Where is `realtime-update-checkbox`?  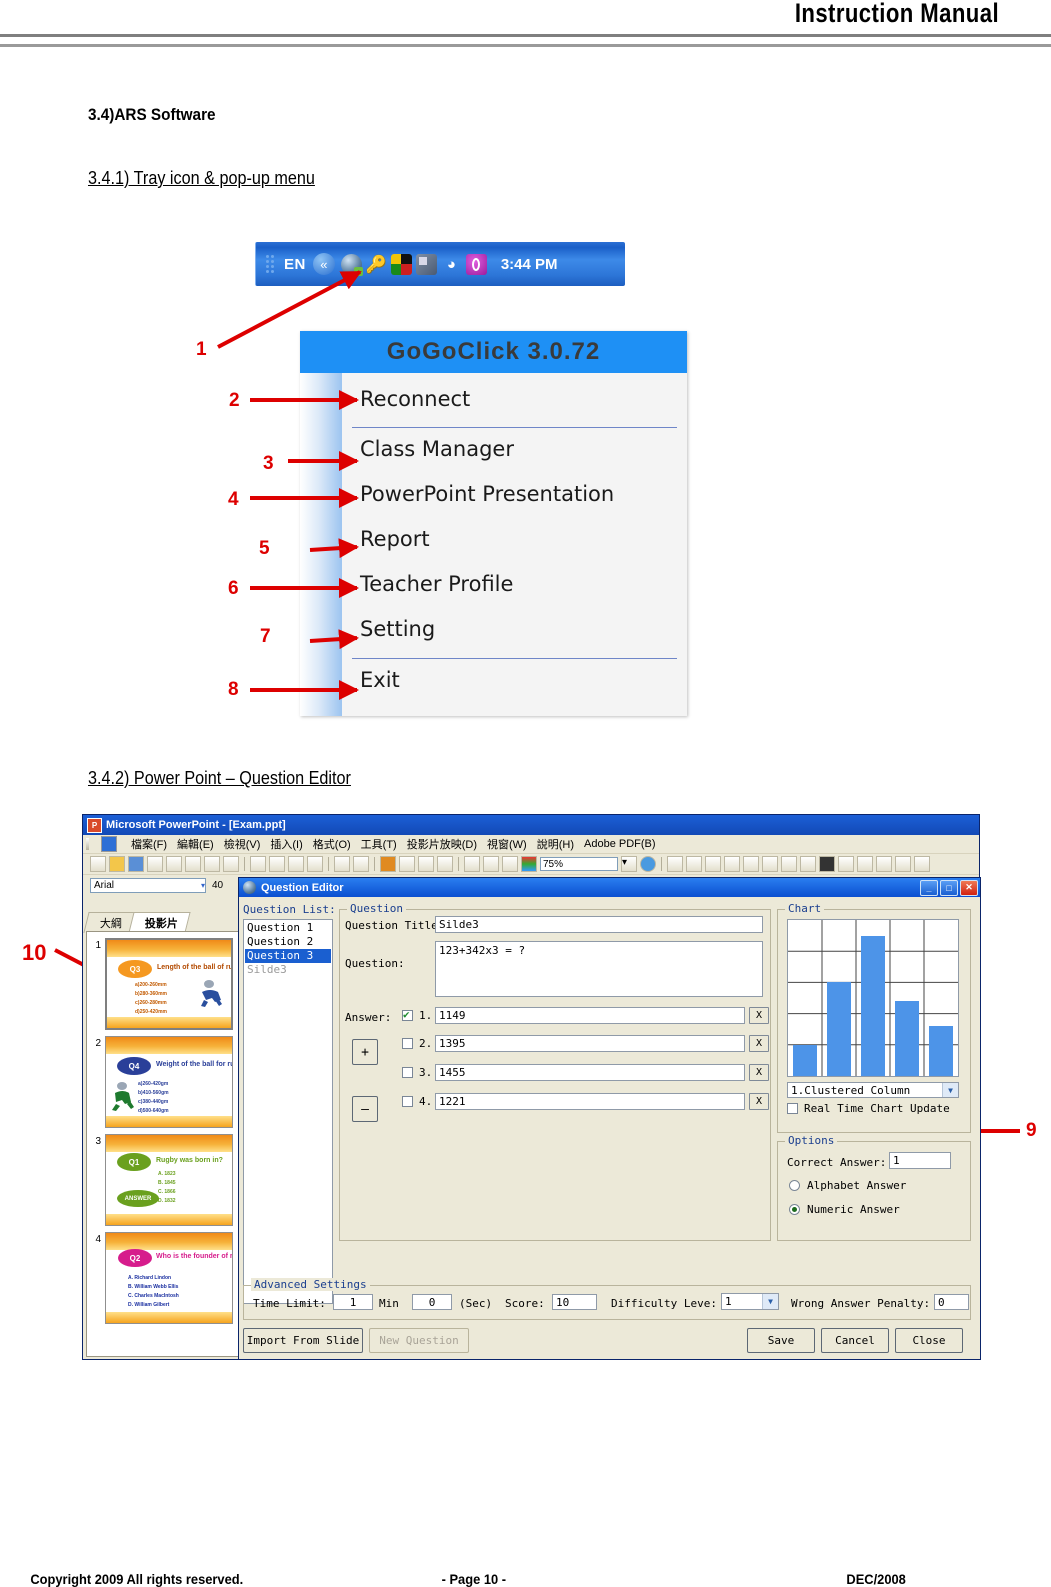
realtime-update-checkbox is located at coordinates (792, 1108).